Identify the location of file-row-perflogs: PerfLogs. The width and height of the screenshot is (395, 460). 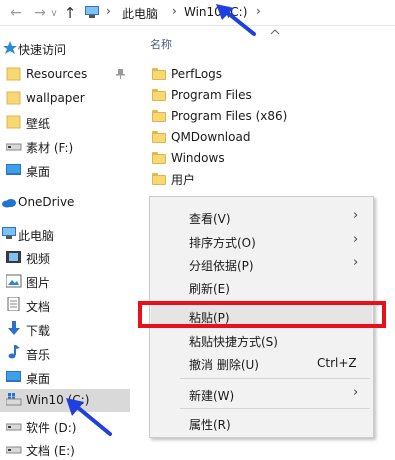
(187, 74).